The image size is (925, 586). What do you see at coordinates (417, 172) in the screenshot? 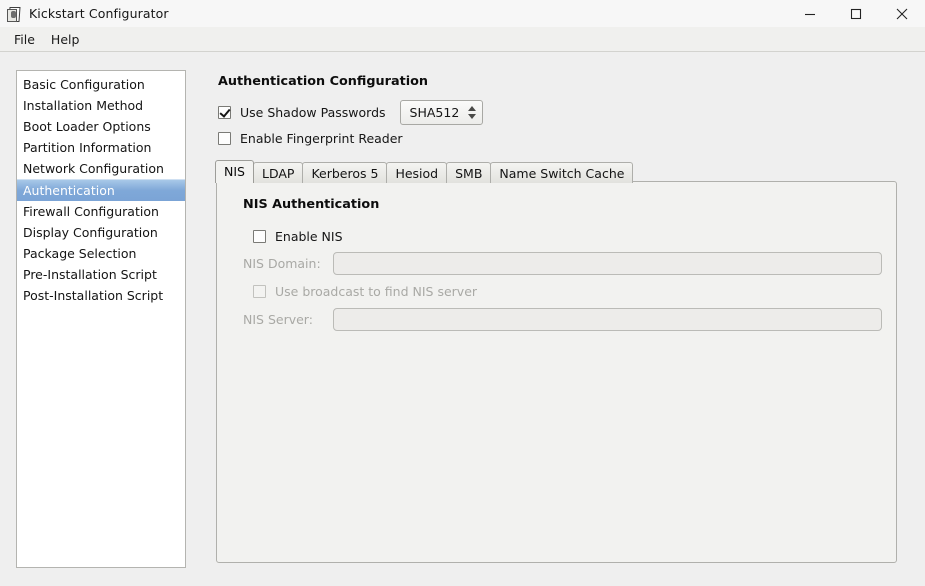
I see `tab-hesiod: Hesiod` at bounding box center [417, 172].